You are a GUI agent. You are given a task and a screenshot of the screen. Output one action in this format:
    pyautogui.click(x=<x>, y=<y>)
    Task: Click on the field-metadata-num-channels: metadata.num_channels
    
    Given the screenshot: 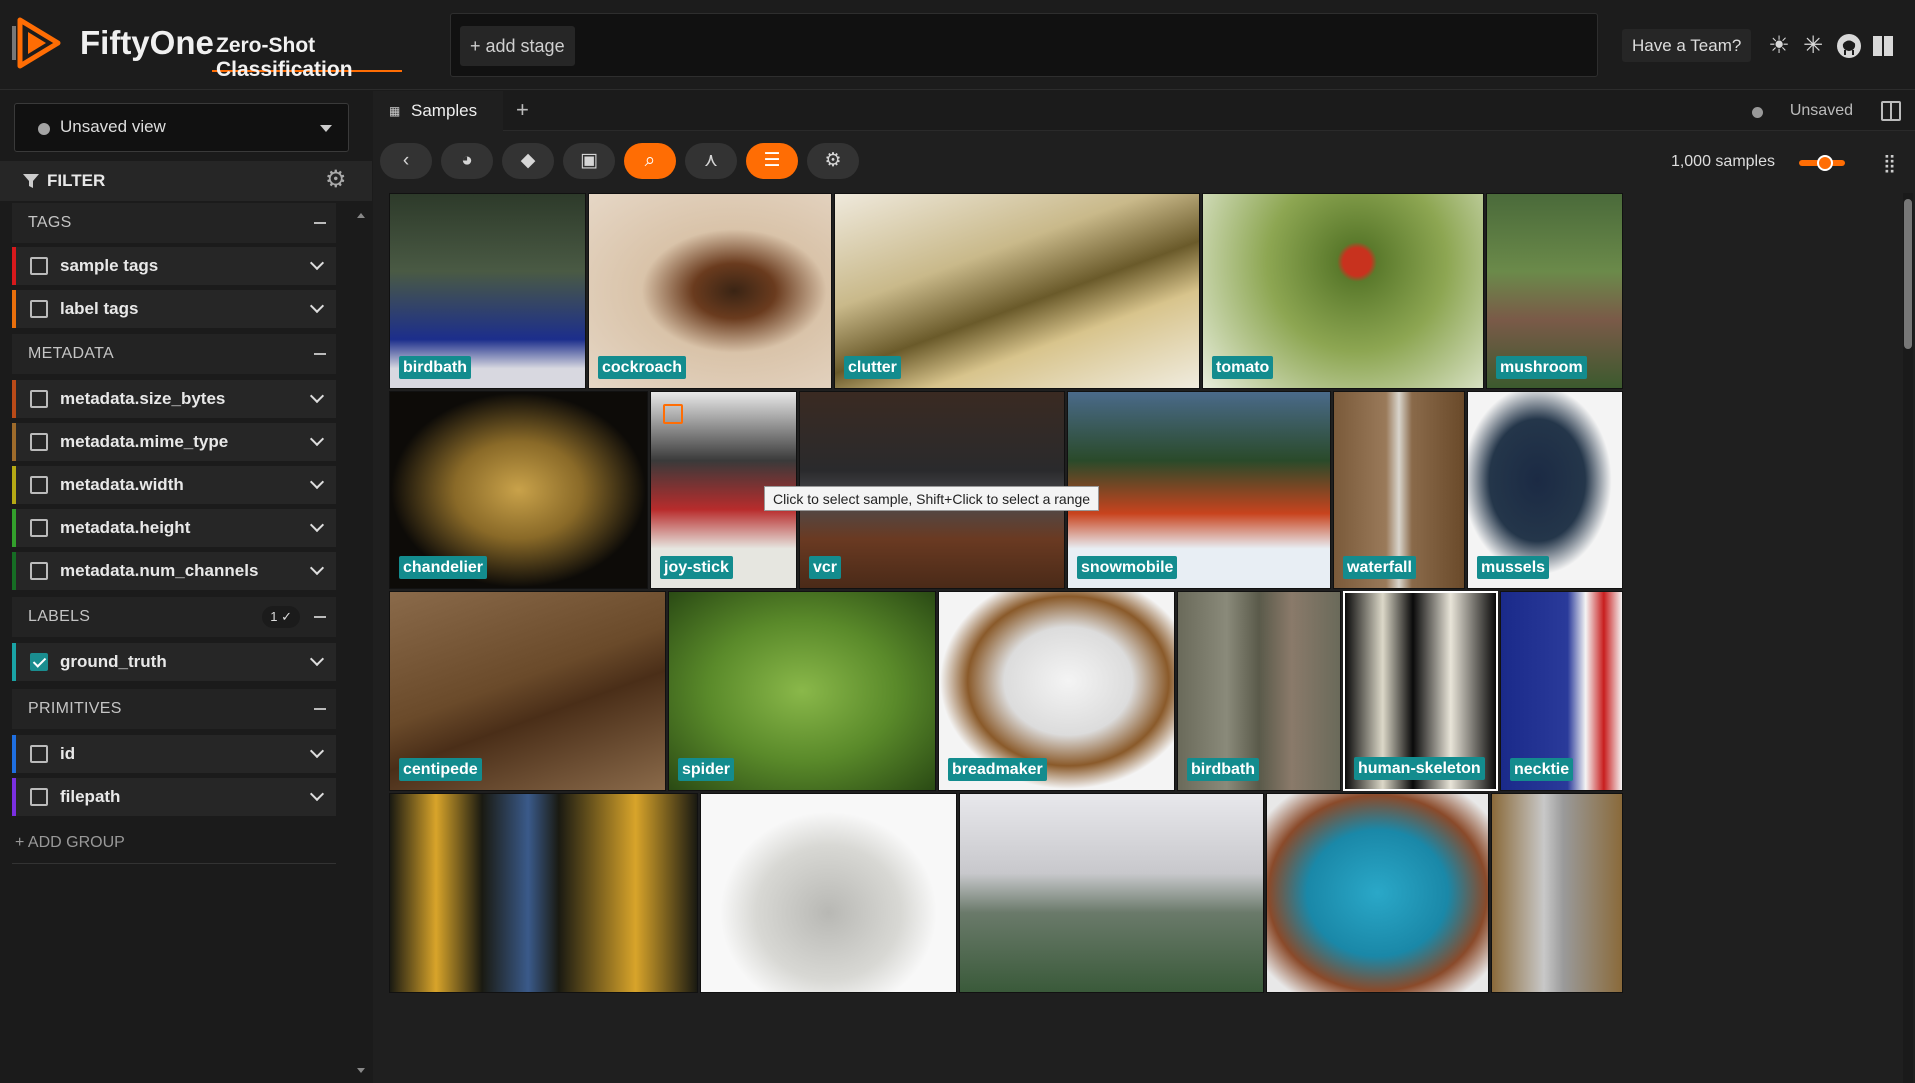 What is the action you would take?
    pyautogui.click(x=174, y=571)
    